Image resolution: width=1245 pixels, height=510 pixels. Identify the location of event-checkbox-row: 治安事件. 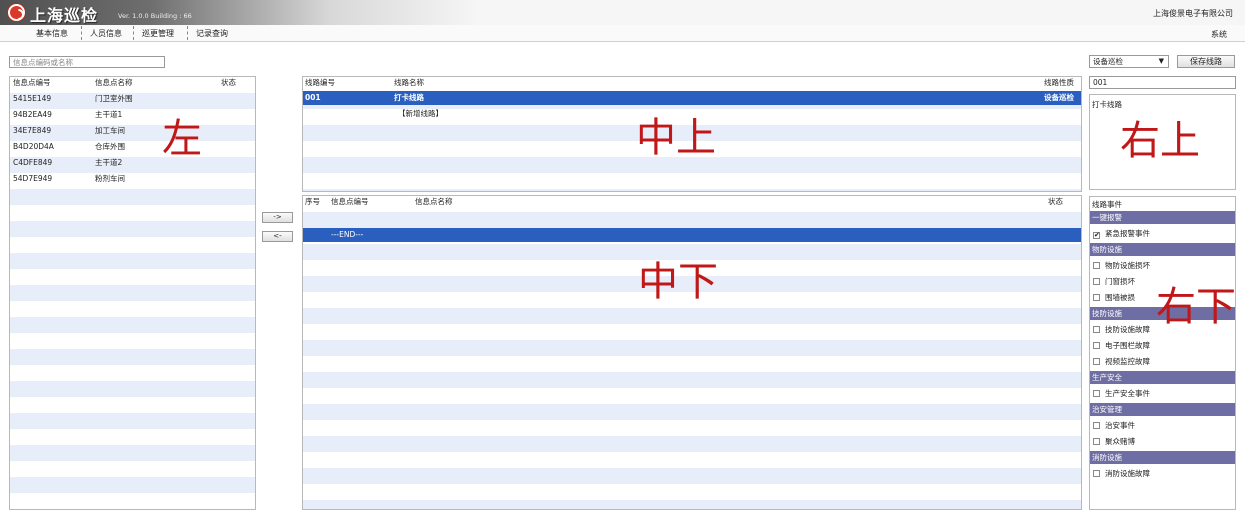
(1114, 425).